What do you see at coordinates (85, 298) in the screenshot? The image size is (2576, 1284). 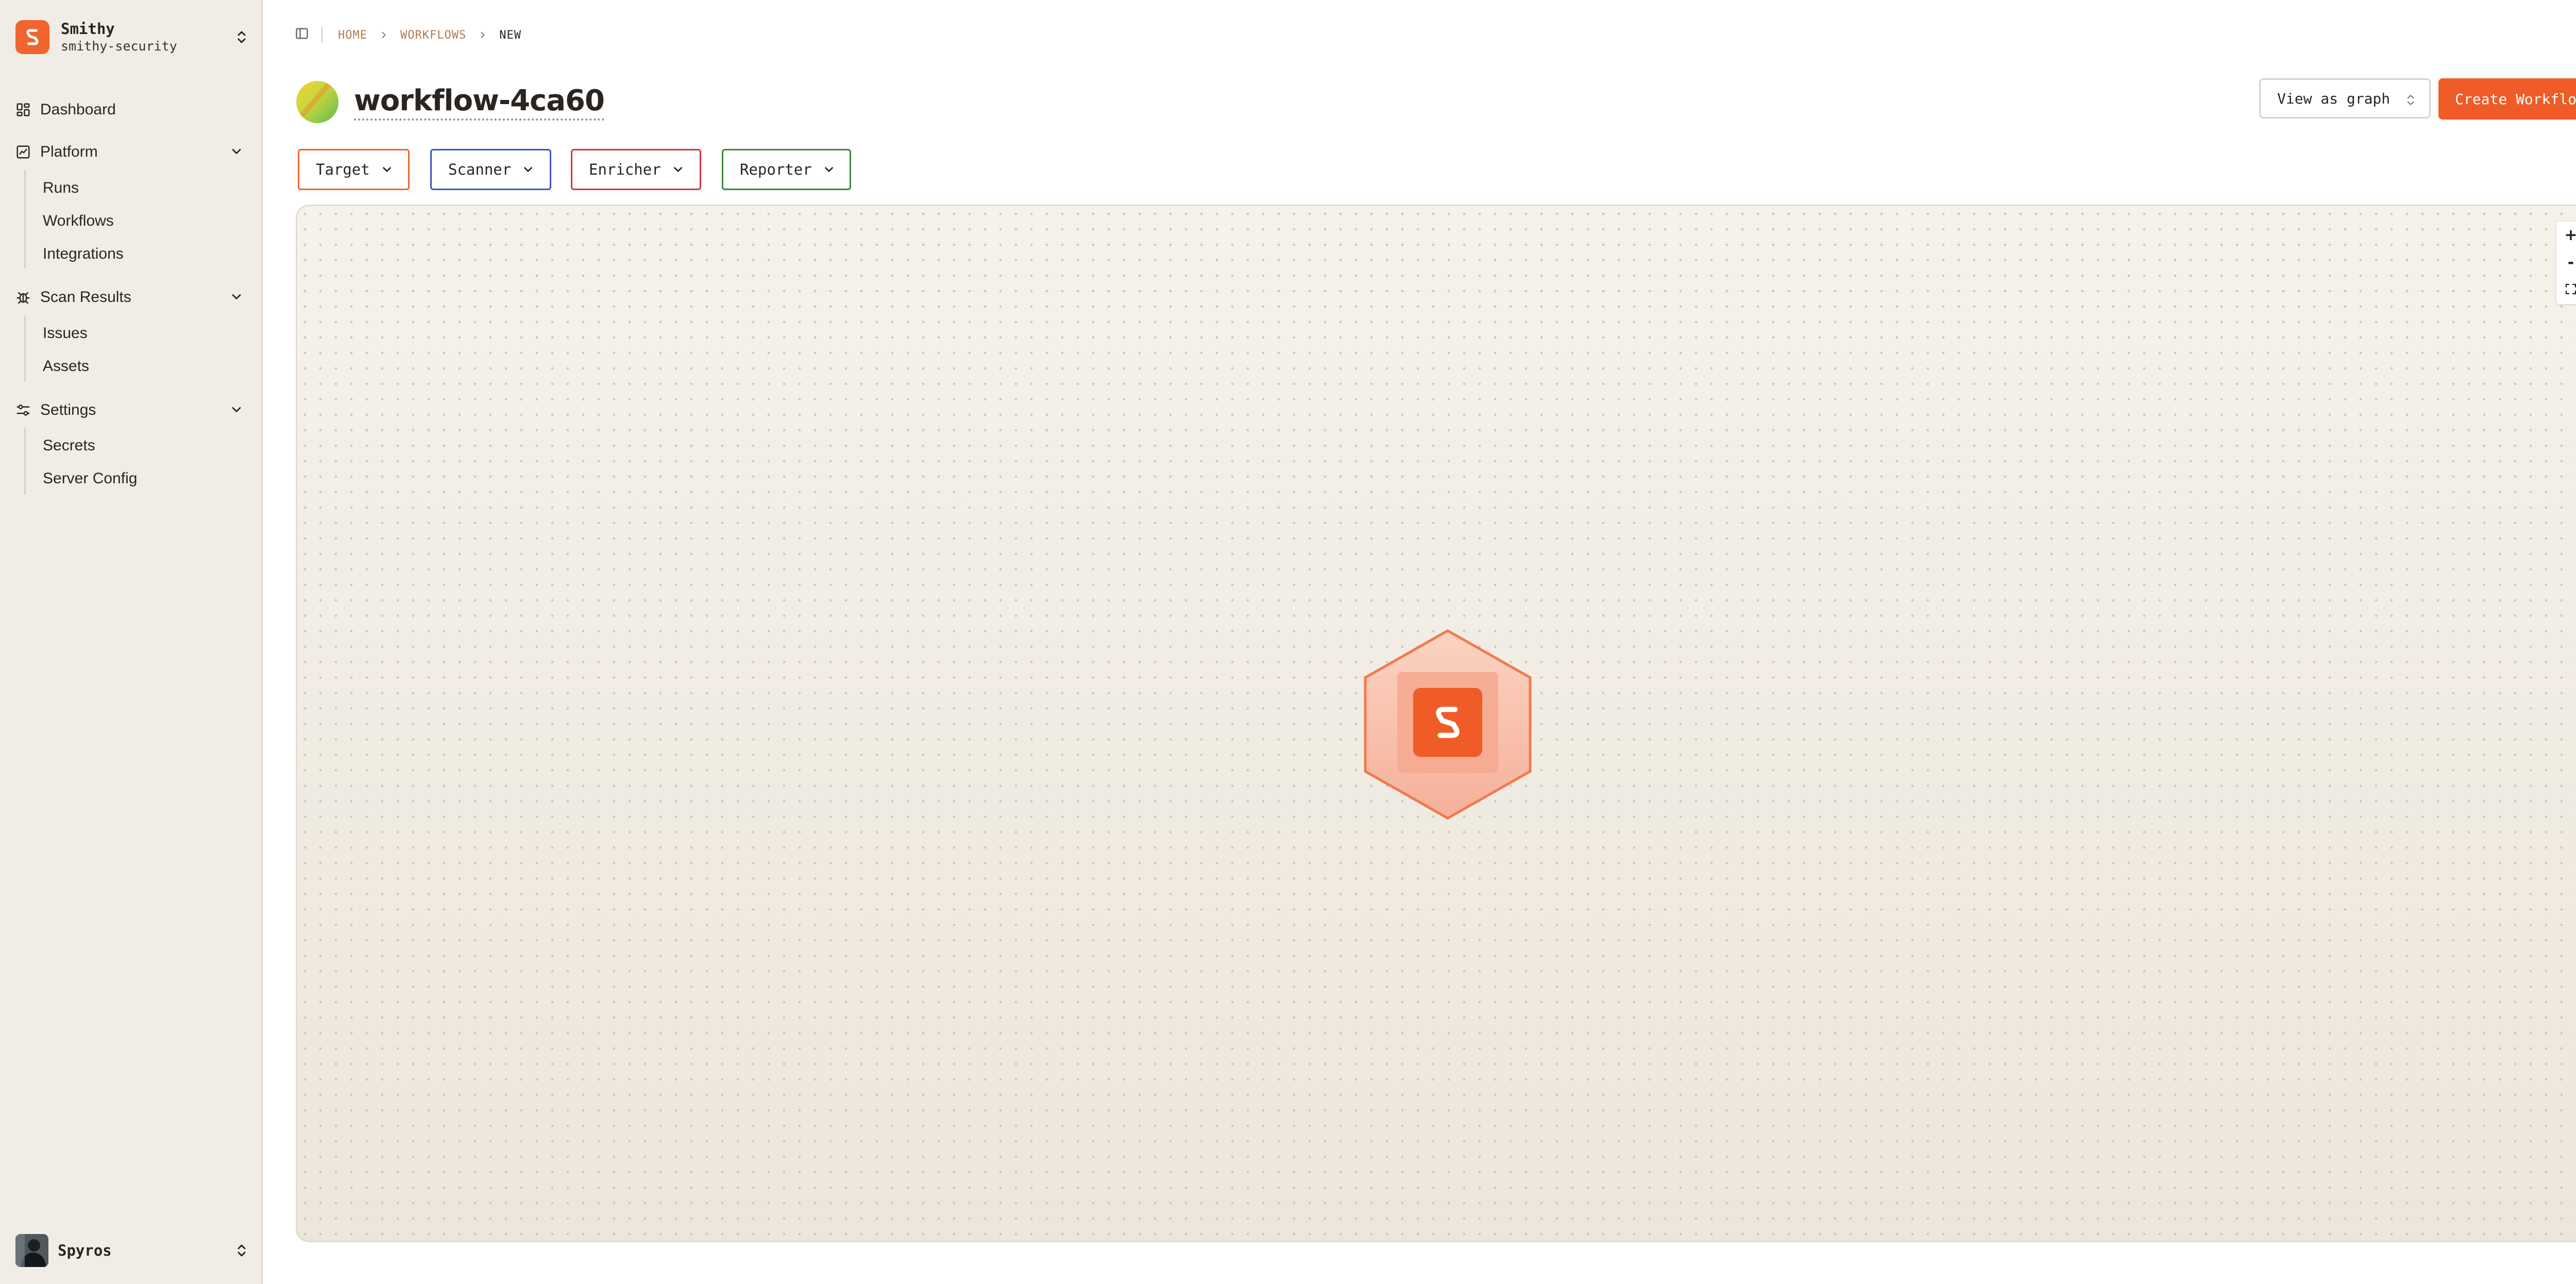 I see `nav-scan-results-label: Scan Results` at bounding box center [85, 298].